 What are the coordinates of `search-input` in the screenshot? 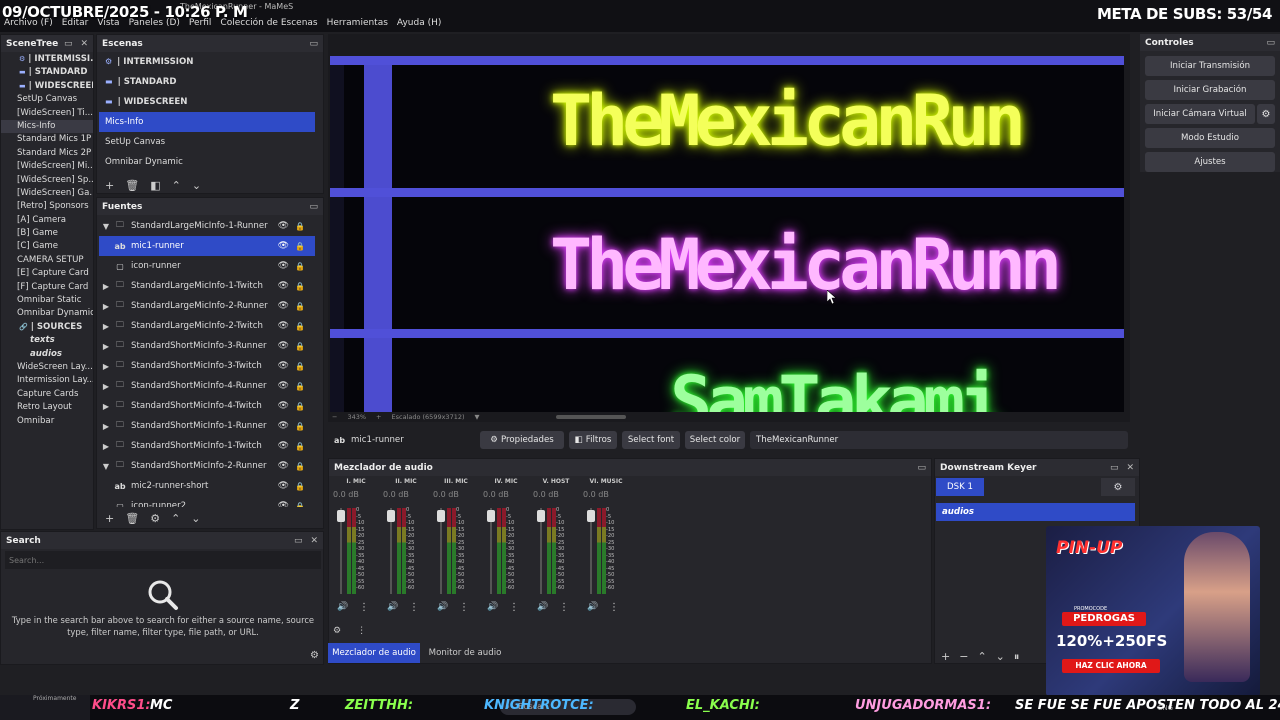 It's located at (163, 560).